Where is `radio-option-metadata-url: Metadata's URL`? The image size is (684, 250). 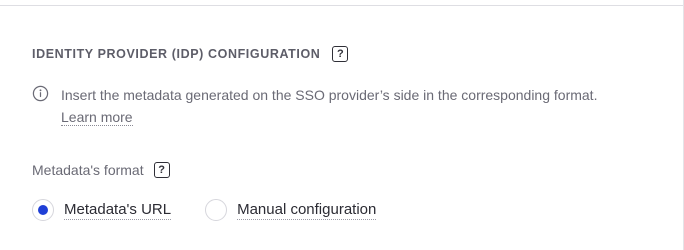
radio-option-metadata-url: Metadata's URL is located at coordinates (102, 210).